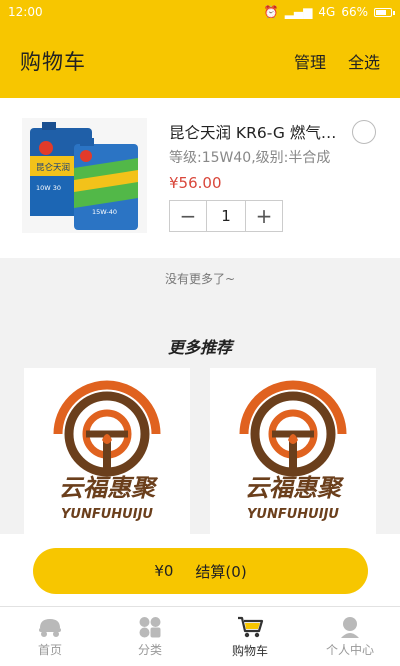  What do you see at coordinates (53, 62) in the screenshot?
I see `page-title: 购物车` at bounding box center [53, 62].